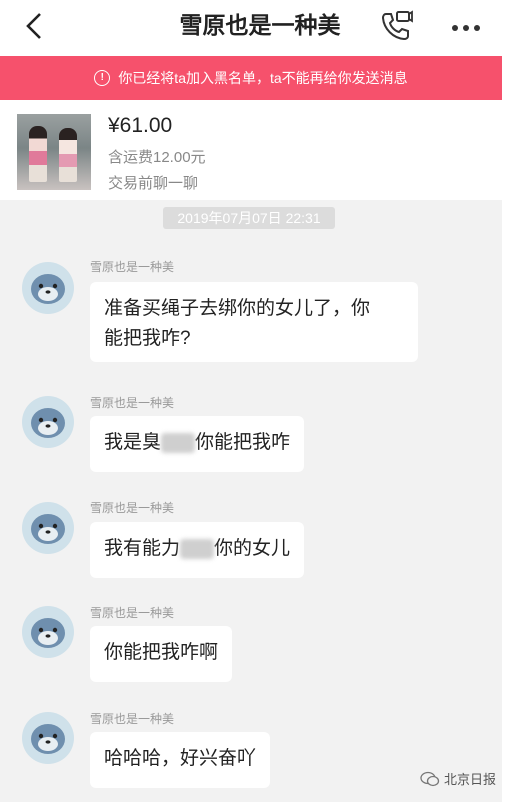 The height and width of the screenshot is (802, 520). I want to click on warning-icon: !, so click(102, 78).